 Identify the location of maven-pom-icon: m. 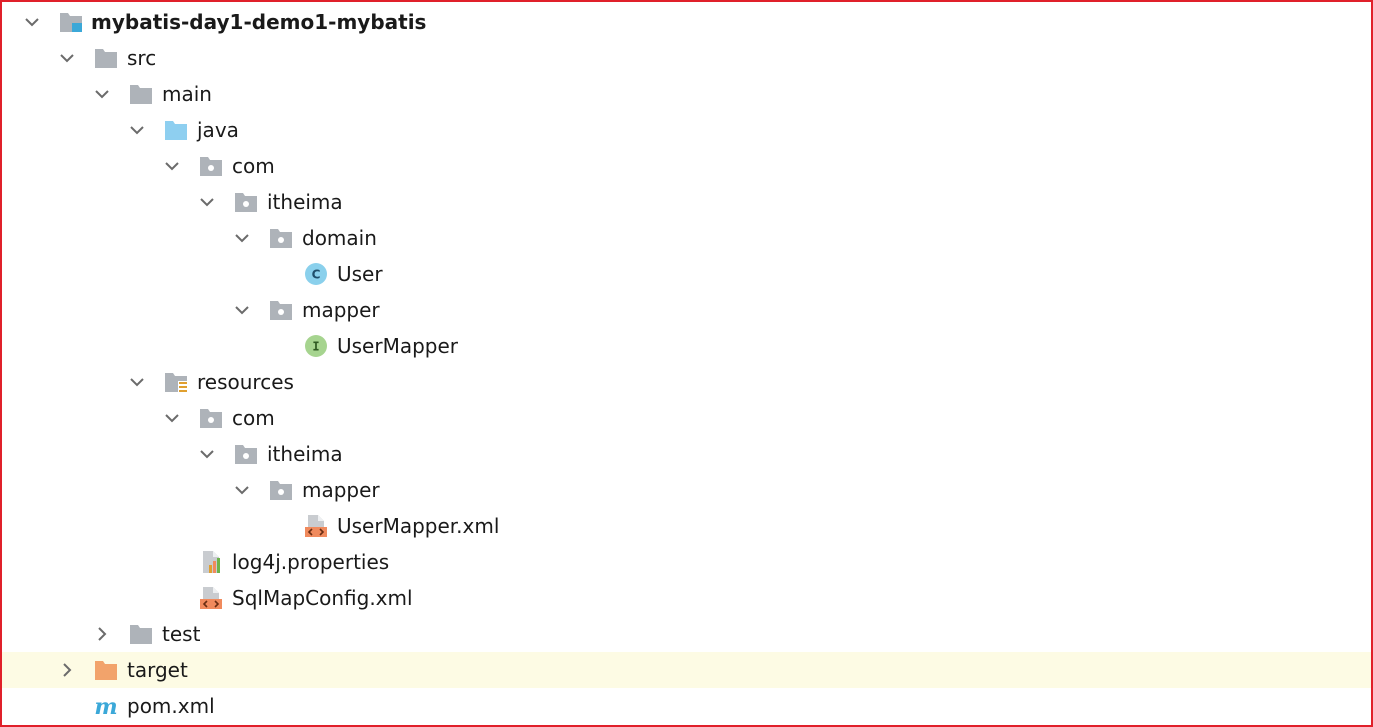
(106, 707).